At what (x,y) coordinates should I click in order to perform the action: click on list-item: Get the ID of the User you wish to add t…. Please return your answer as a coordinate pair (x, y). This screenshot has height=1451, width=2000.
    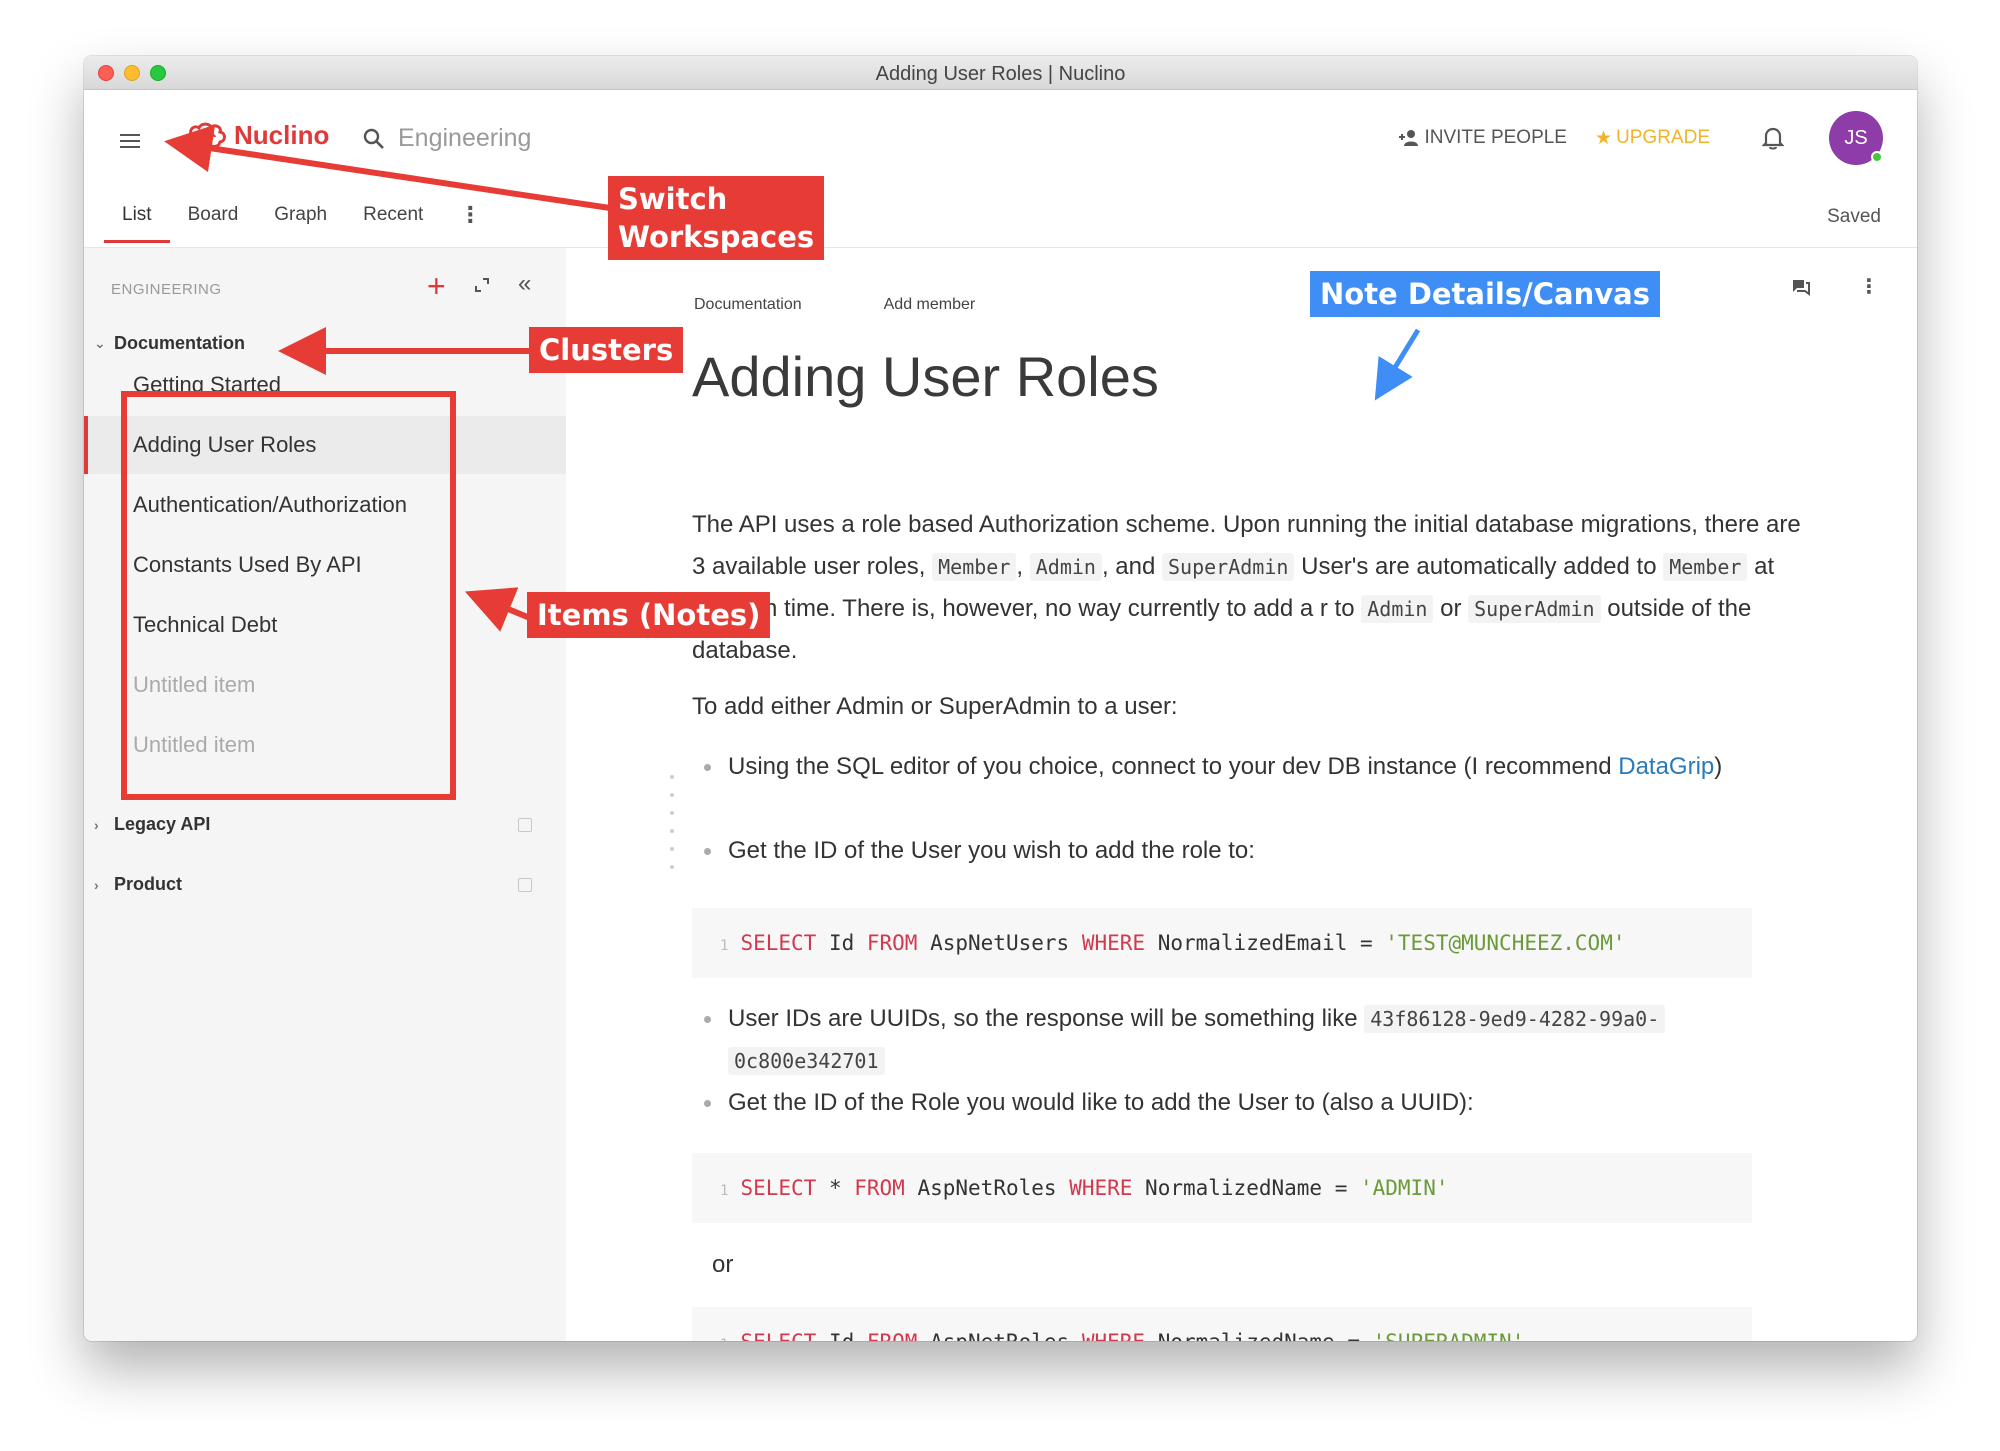
    Looking at the image, I should click on (1242, 851).